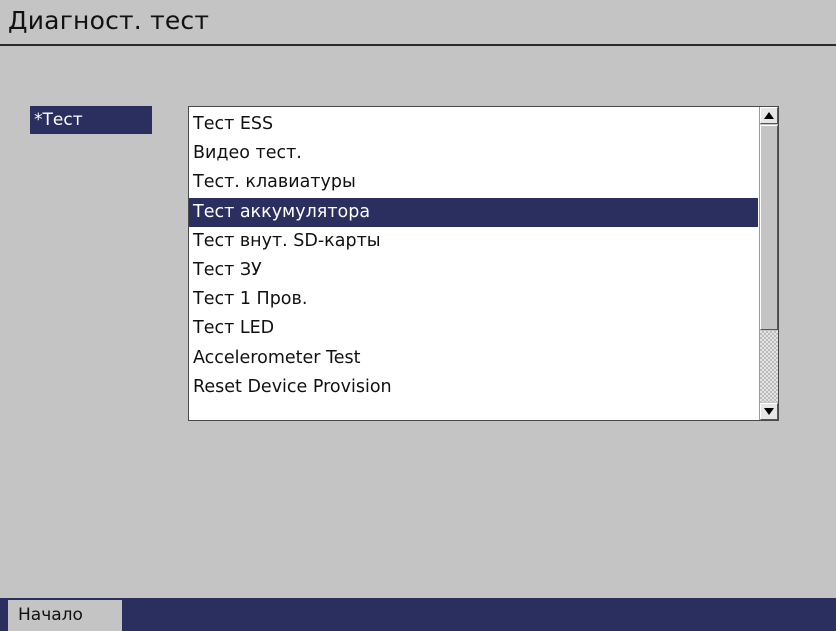 This screenshot has height=631, width=836. Describe the element at coordinates (91, 120) in the screenshot. I see `test-field-label: *Тест` at that location.